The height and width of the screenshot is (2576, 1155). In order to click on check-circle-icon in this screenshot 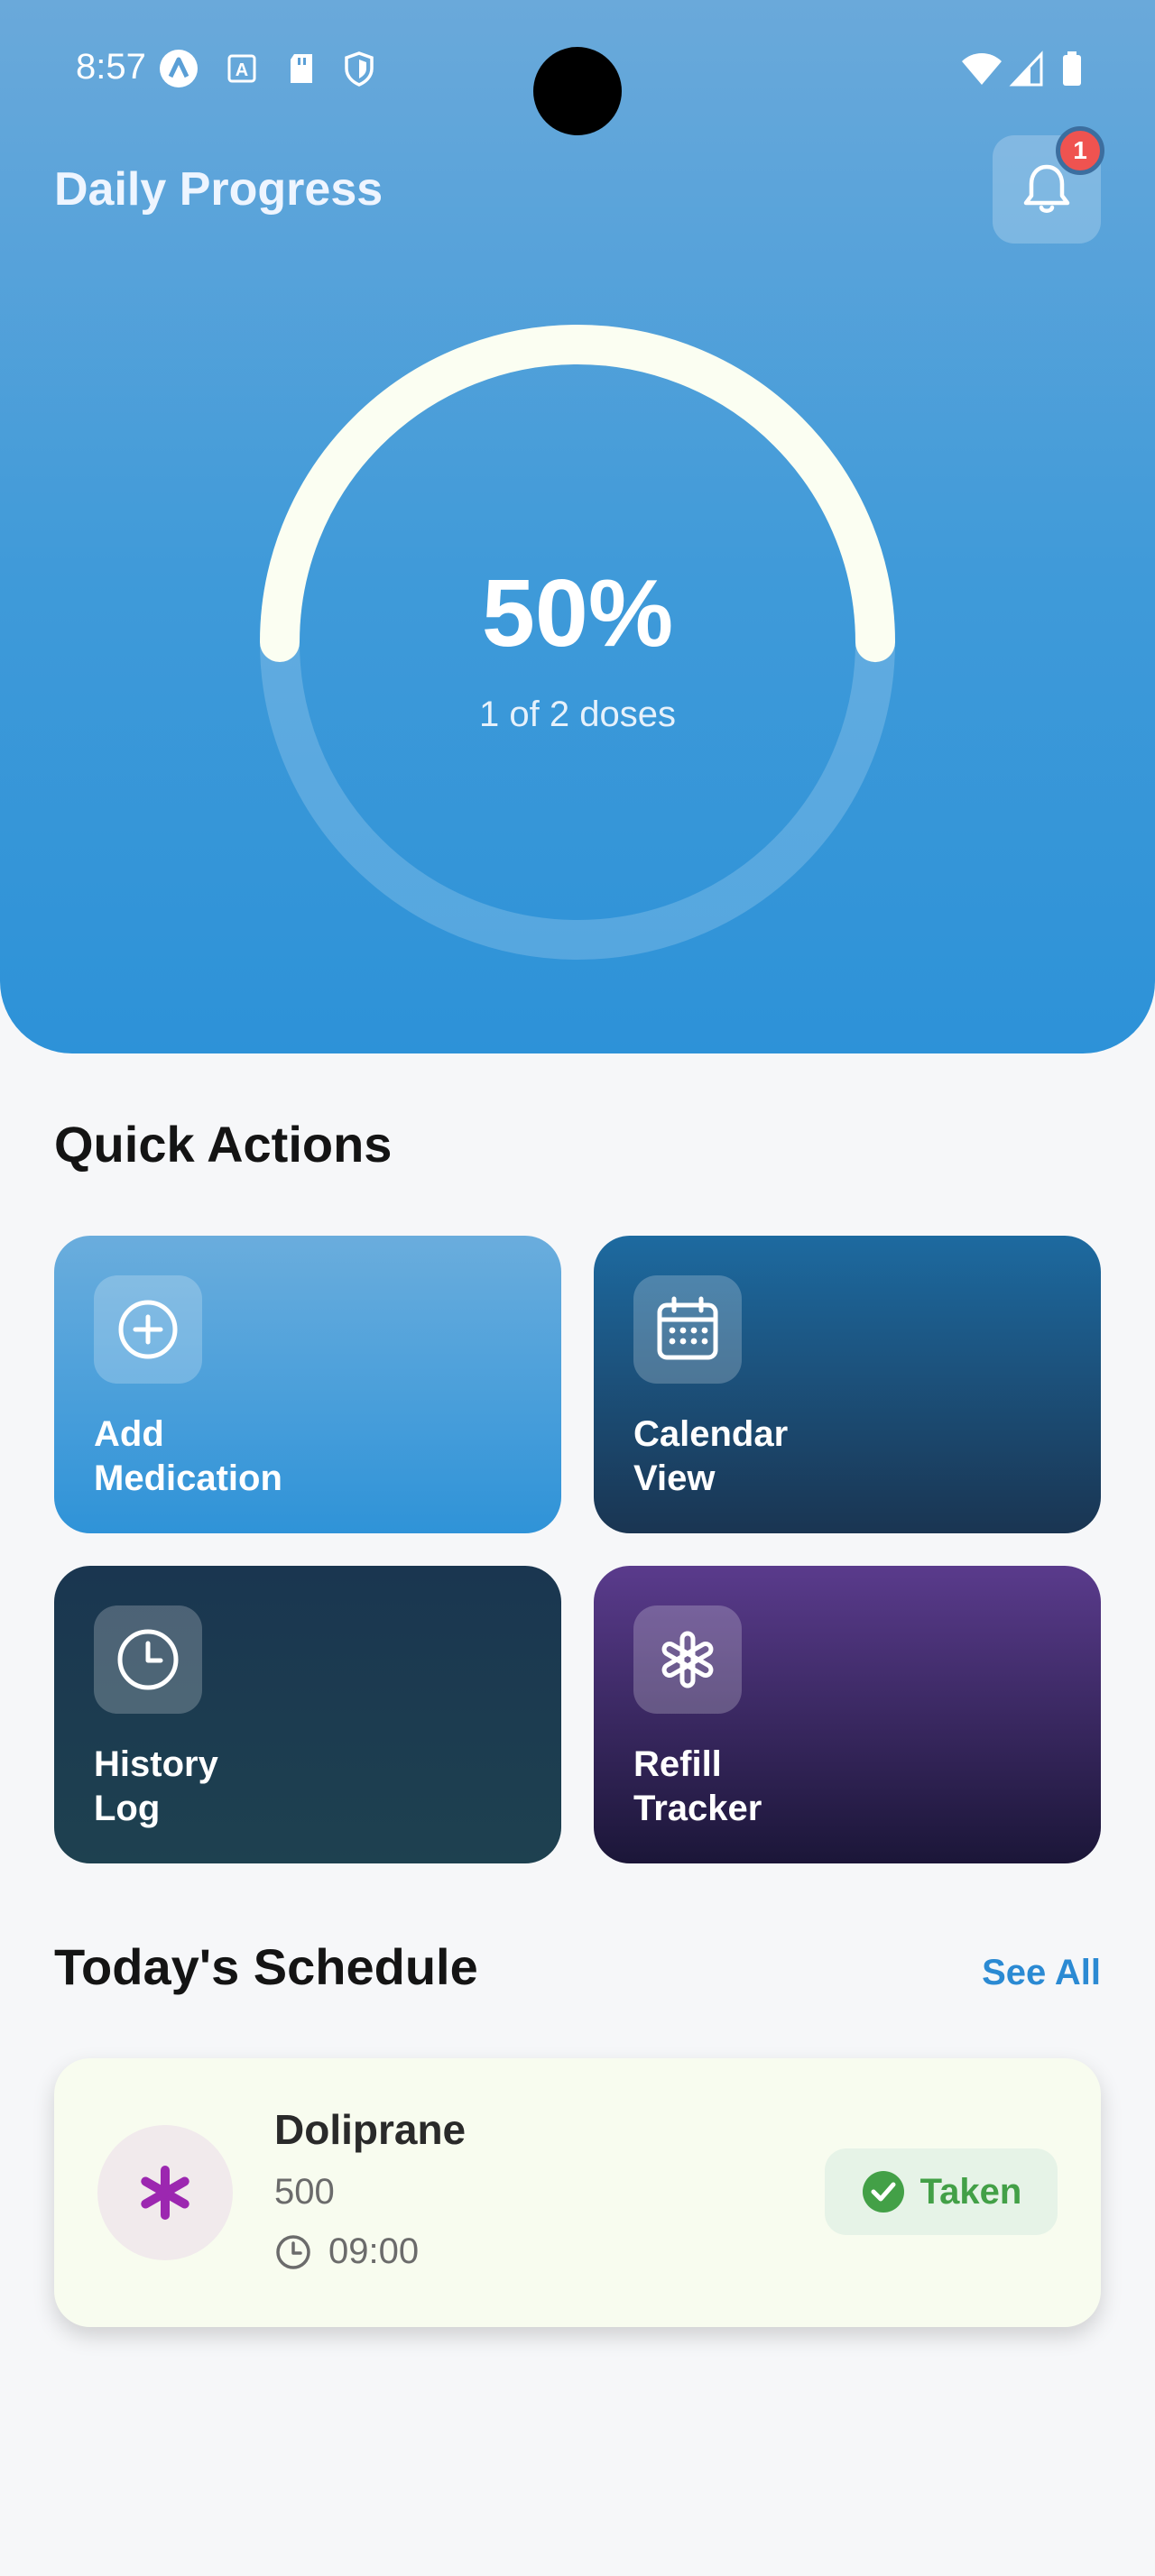, I will do `click(883, 2192)`.